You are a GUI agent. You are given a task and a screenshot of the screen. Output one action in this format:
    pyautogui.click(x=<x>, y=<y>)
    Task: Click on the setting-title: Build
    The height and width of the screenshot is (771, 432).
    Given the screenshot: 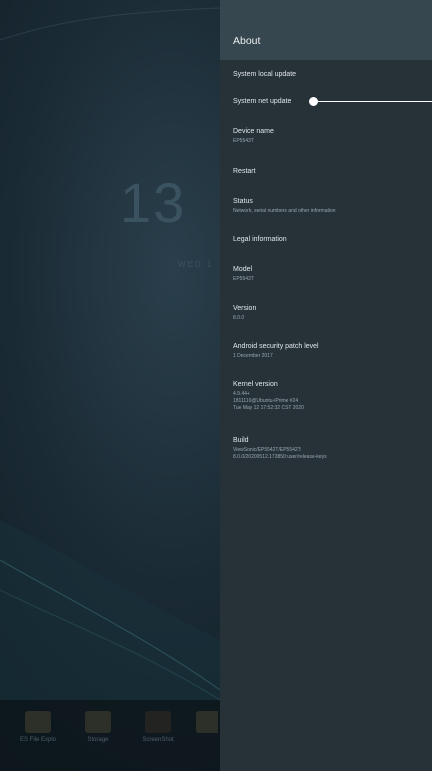 What is the action you would take?
    pyautogui.click(x=241, y=440)
    